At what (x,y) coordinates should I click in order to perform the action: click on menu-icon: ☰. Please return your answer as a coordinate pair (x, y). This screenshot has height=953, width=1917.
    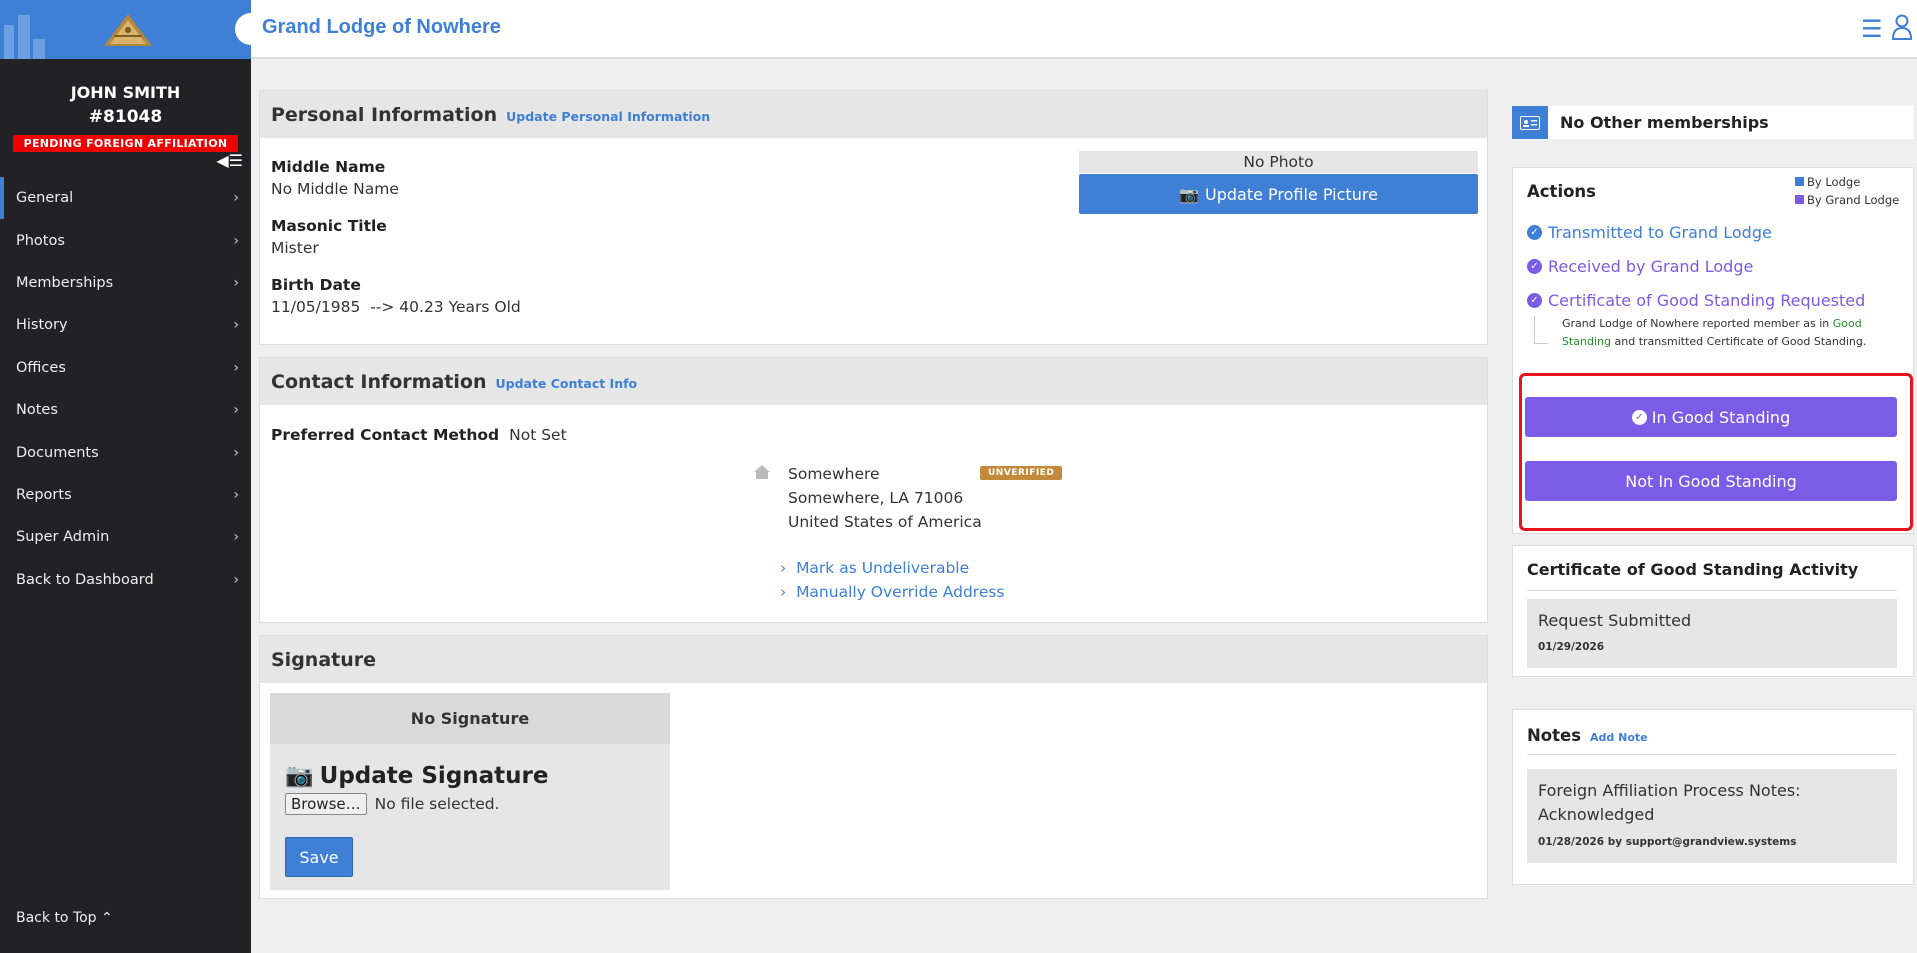
    Looking at the image, I should click on (1872, 29).